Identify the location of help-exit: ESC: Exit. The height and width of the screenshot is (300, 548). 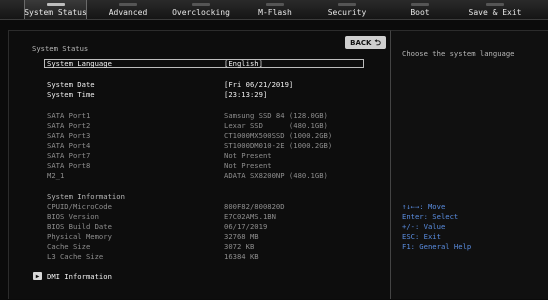
(421, 236).